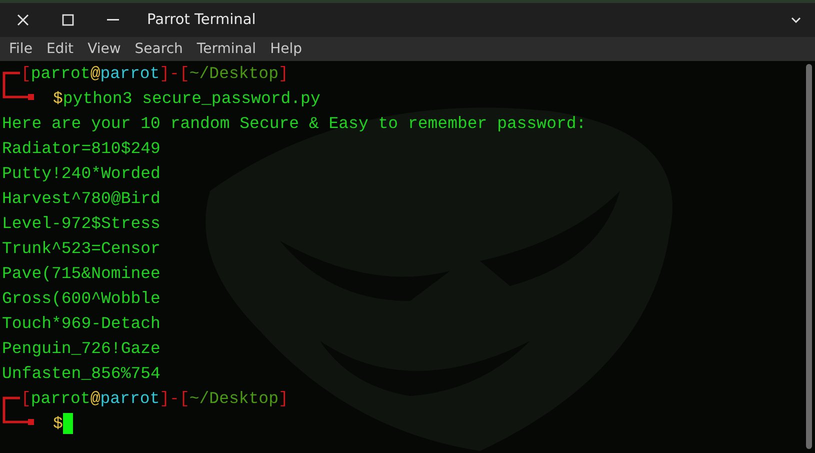  I want to click on menu-item: Terminal, so click(227, 49).